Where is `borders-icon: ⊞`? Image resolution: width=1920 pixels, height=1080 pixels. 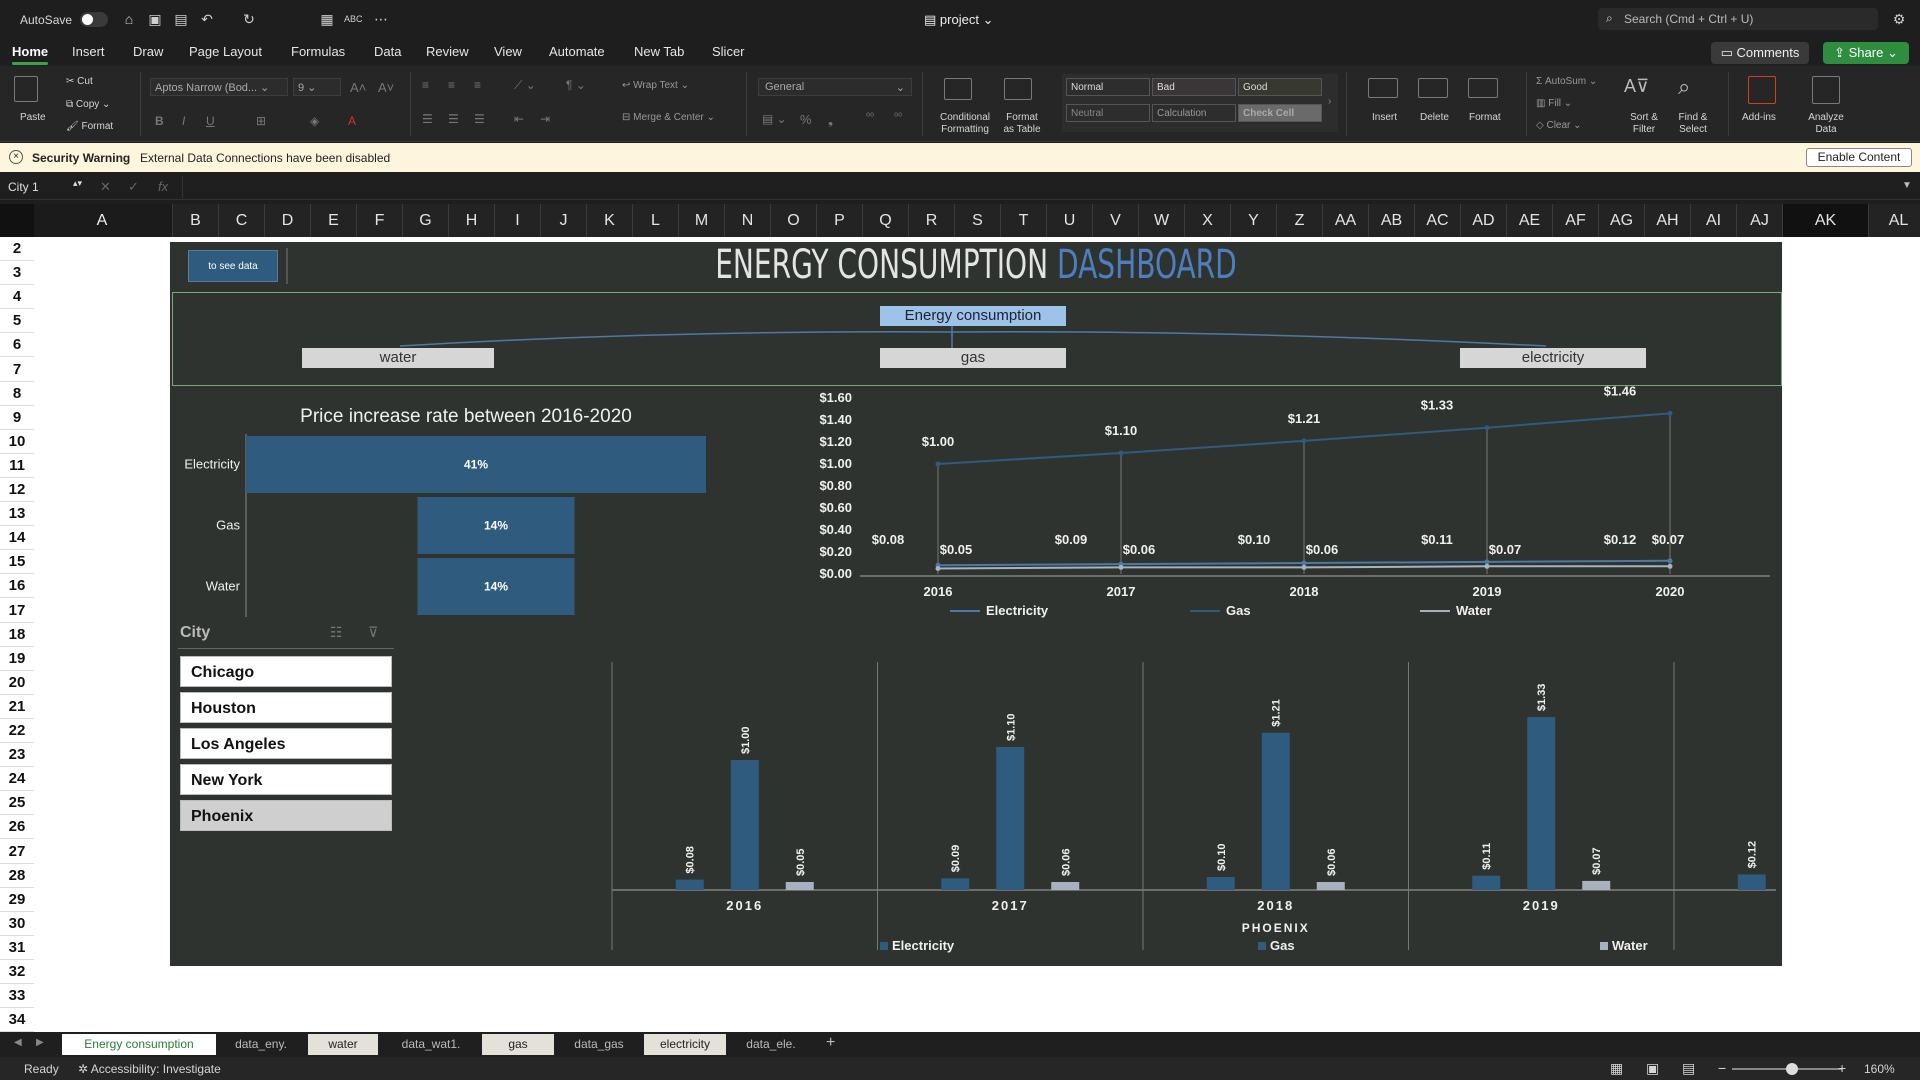
borders-icon: ⊞ is located at coordinates (261, 121).